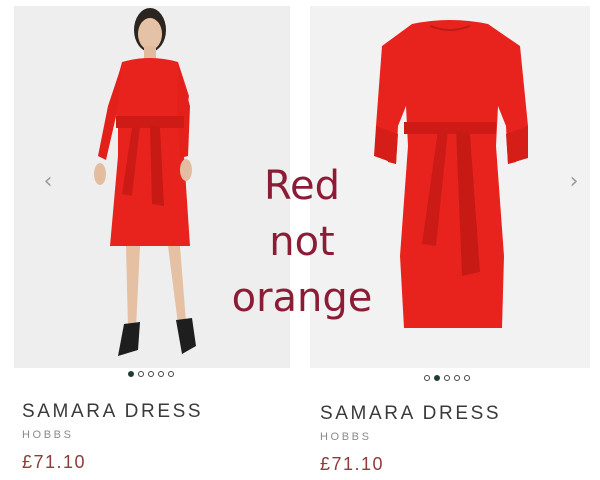 The height and width of the screenshot is (480, 600). What do you see at coordinates (302, 186) in the screenshot?
I see `annotation-line: Red` at bounding box center [302, 186].